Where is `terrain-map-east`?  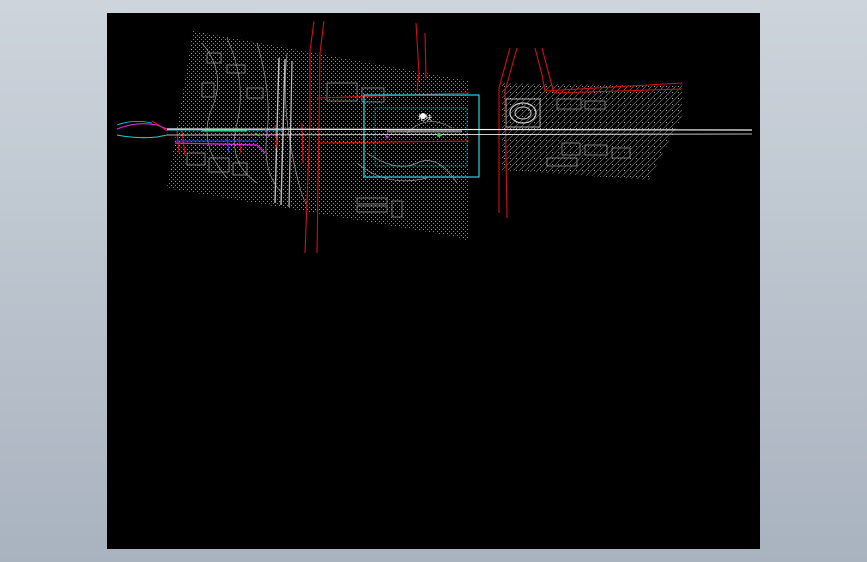 terrain-map-east is located at coordinates (592, 131).